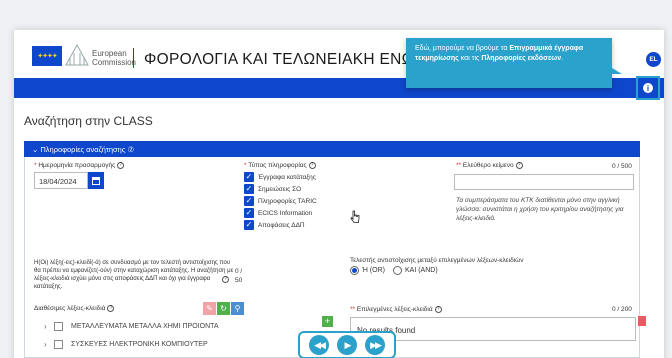  I want to click on logo-divider, so click(133, 58).